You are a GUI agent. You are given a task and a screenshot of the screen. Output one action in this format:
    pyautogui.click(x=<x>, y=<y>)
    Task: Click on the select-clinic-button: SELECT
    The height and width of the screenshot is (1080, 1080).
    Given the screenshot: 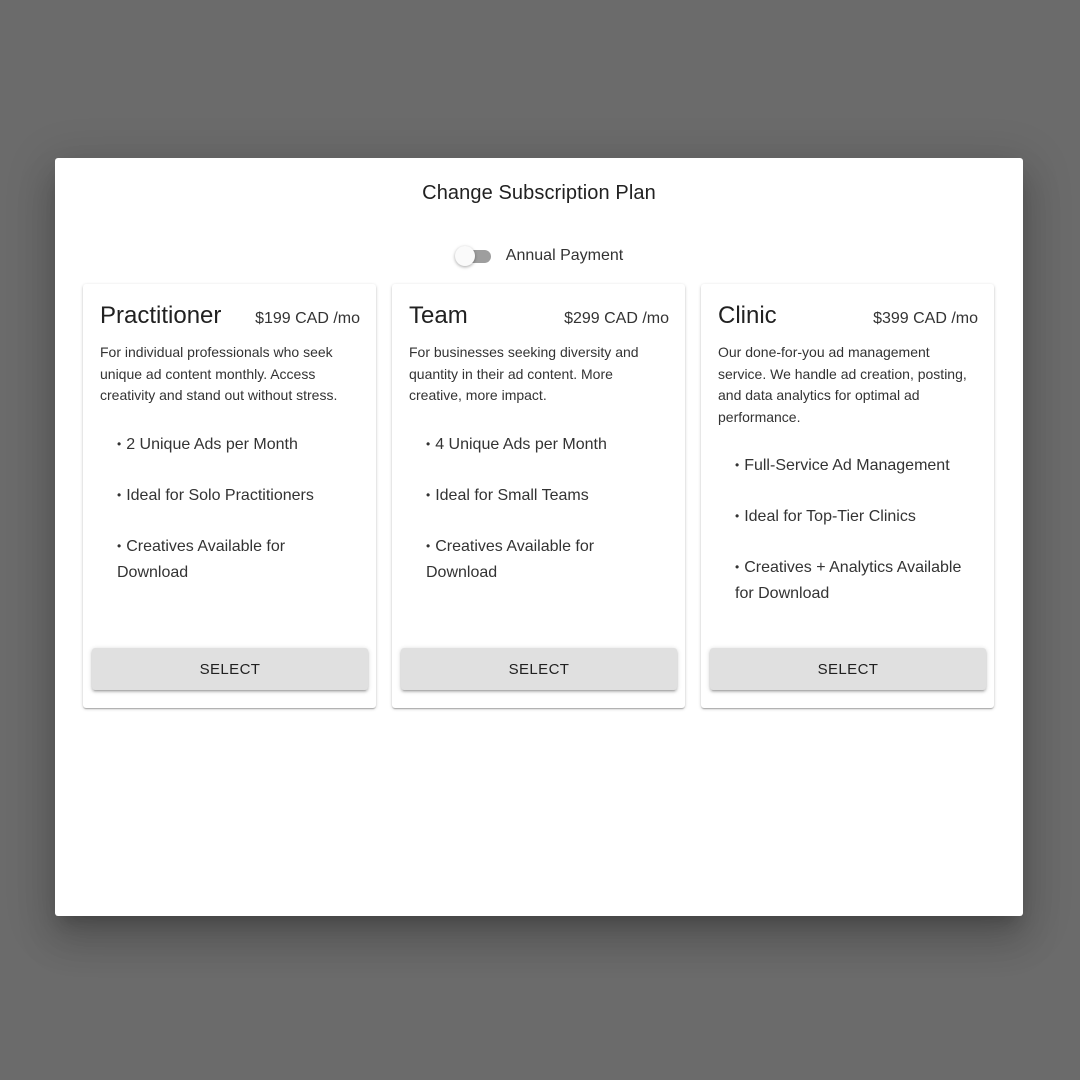 What is the action you would take?
    pyautogui.click(x=848, y=669)
    